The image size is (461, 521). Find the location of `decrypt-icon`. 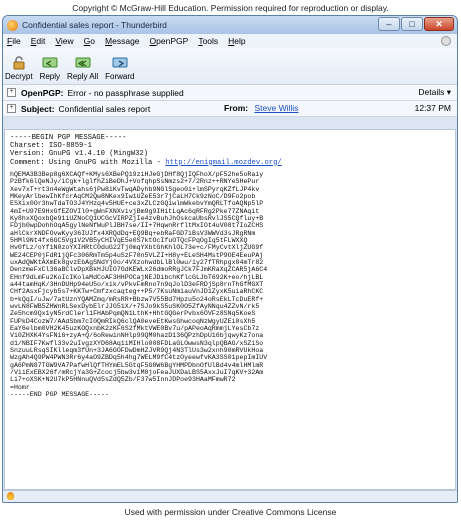

decrypt-icon is located at coordinates (19, 63).